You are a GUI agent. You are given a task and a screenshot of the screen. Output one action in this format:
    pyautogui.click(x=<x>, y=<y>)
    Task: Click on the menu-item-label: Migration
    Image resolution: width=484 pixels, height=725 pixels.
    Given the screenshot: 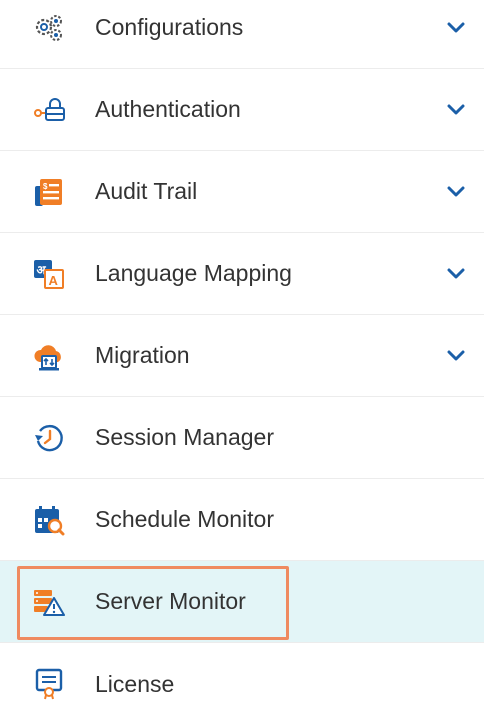 What is the action you would take?
    pyautogui.click(x=142, y=355)
    